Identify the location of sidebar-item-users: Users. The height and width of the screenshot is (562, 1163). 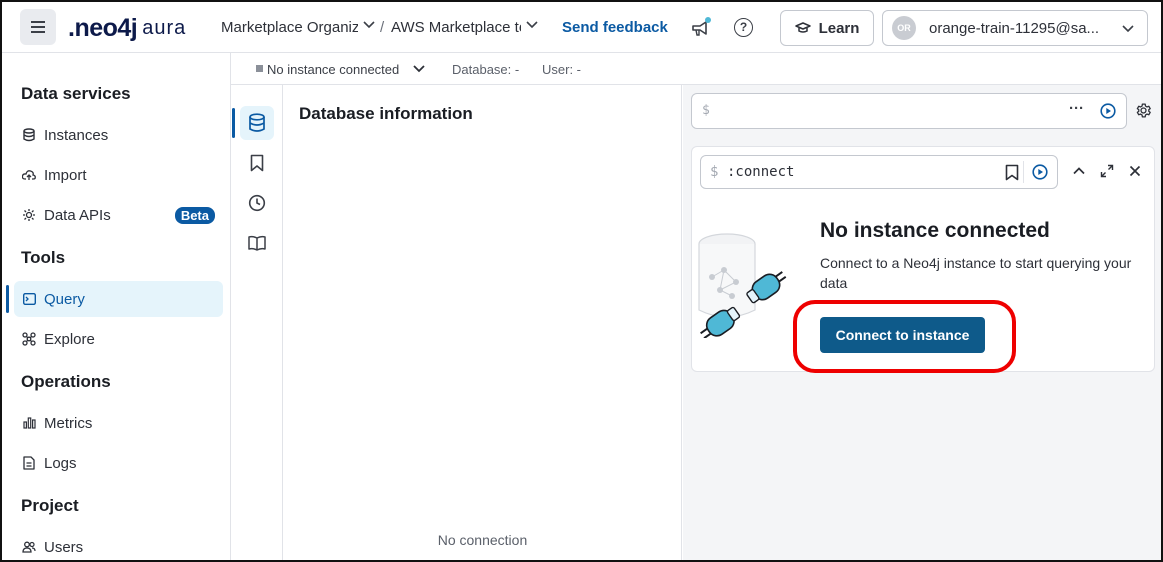
(118, 544).